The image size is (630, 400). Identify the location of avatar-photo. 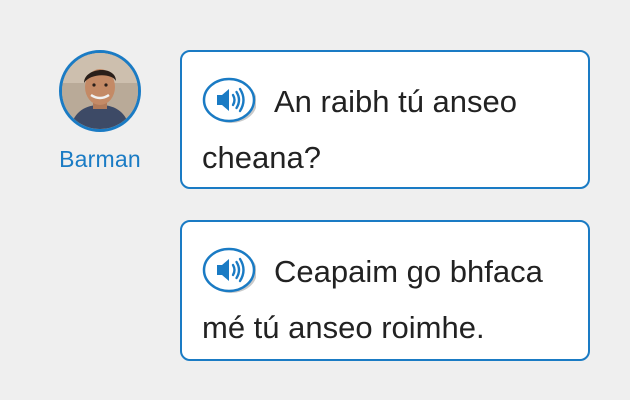
(100, 91).